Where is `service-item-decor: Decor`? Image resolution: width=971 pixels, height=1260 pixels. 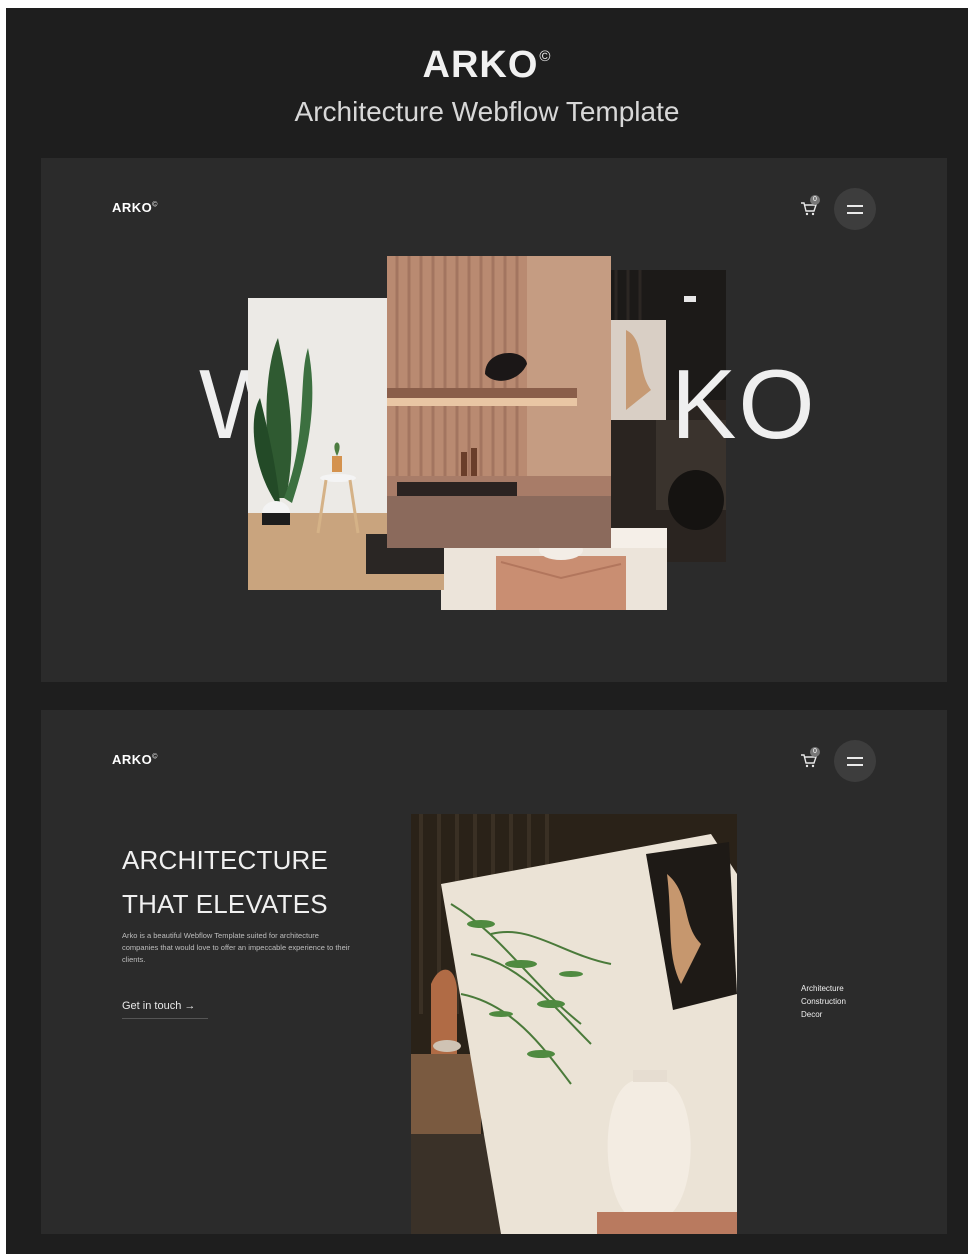
service-item-decor: Decor is located at coordinates (823, 1014).